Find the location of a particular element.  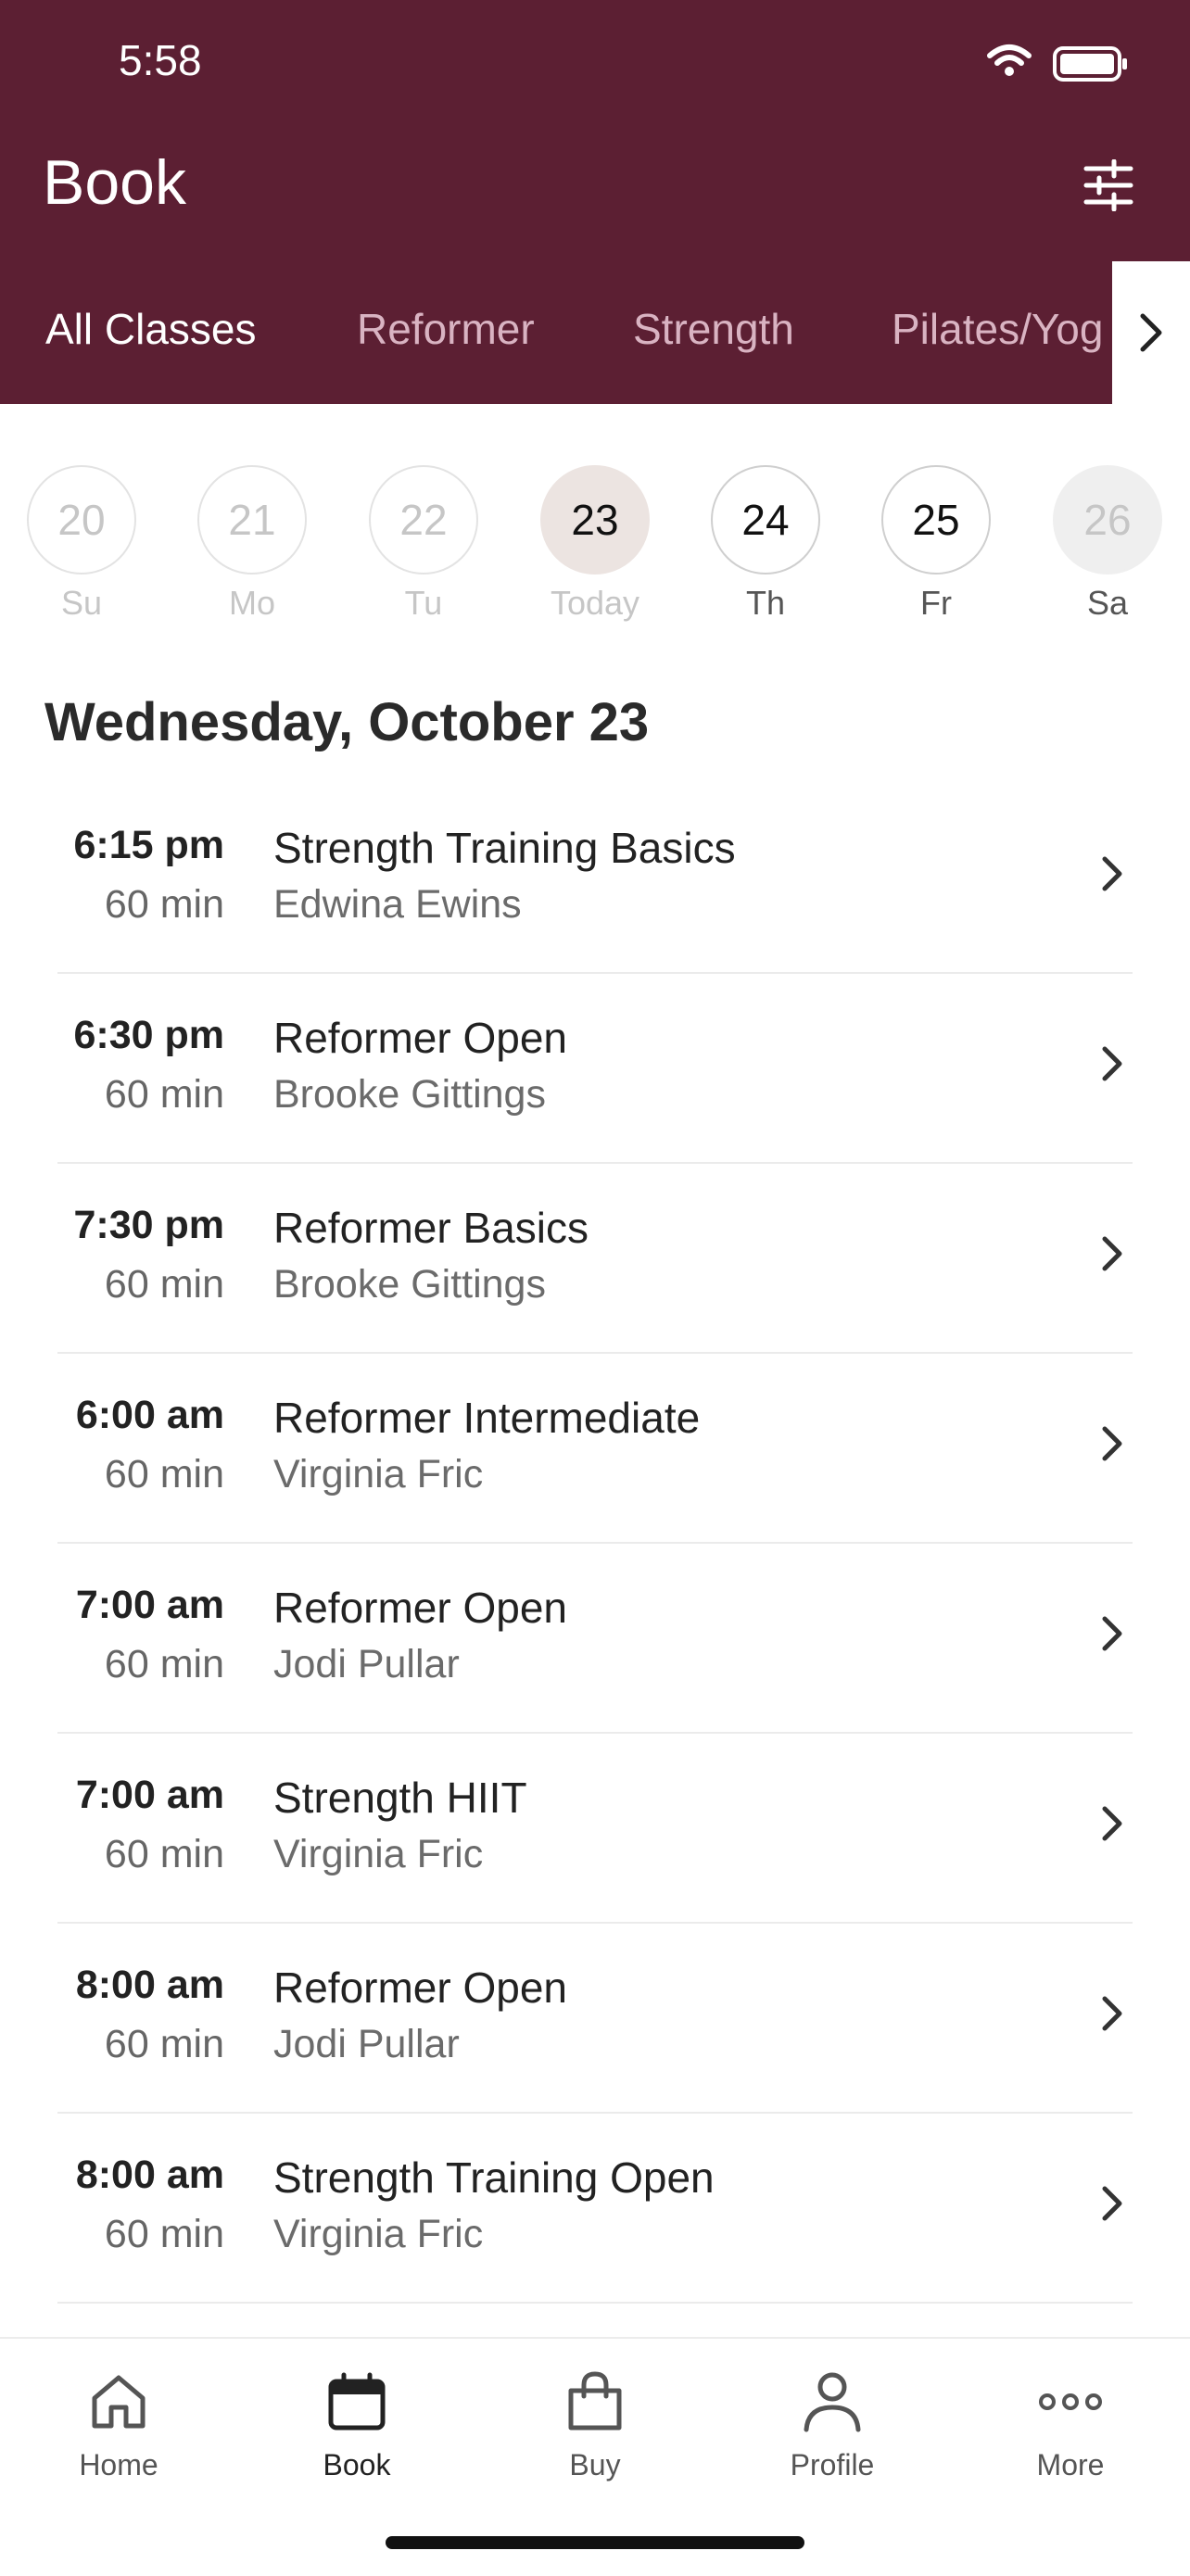

date-weekday: Sa is located at coordinates (1107, 603).